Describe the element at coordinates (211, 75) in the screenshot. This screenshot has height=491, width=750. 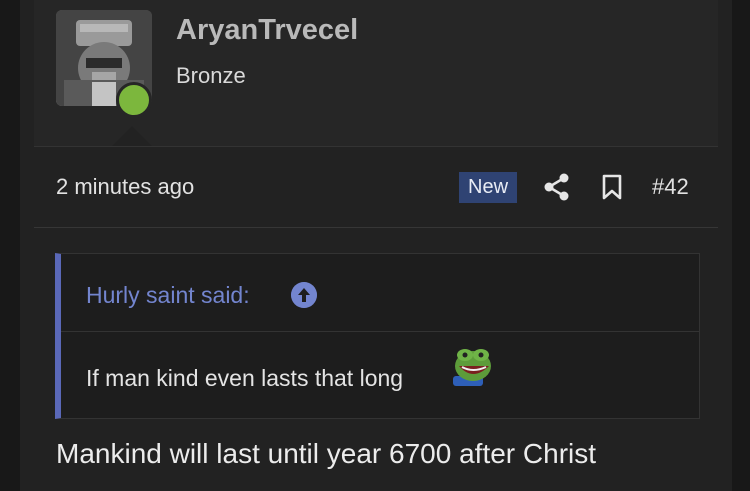
I see `user-title: Bronze` at that location.